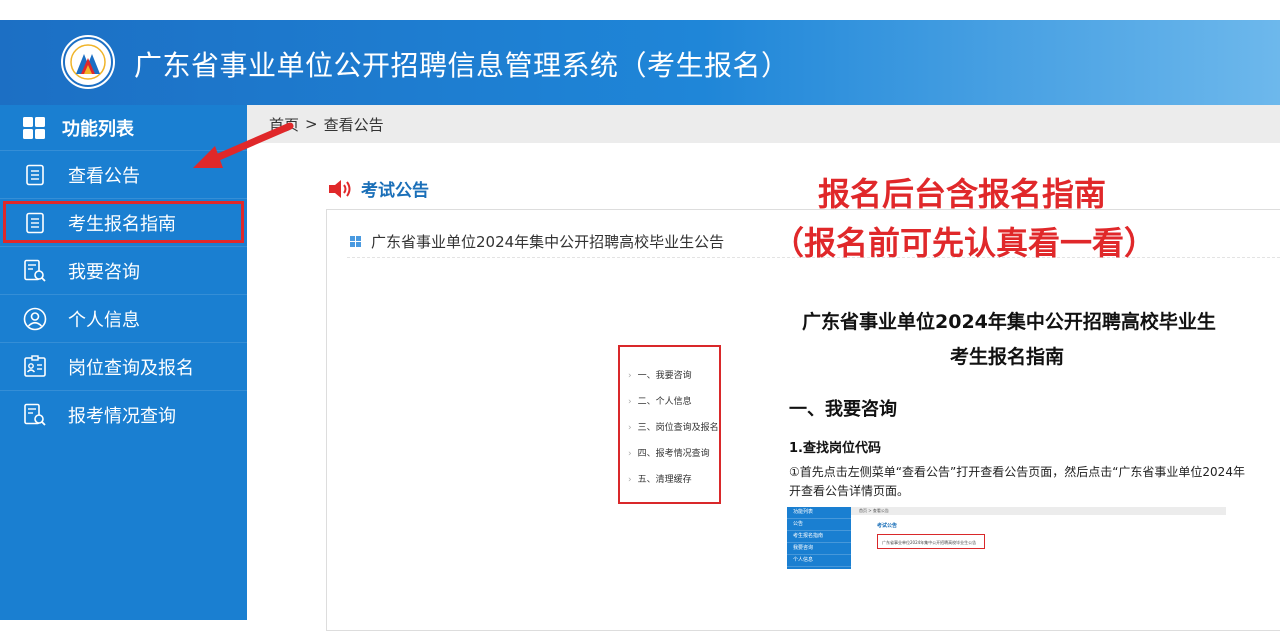 The height and width of the screenshot is (639, 1280). Describe the element at coordinates (462, 65) in the screenshot. I see `app-title: 广东省事业单位公开招聘信息管理系统（考生报名）` at that location.